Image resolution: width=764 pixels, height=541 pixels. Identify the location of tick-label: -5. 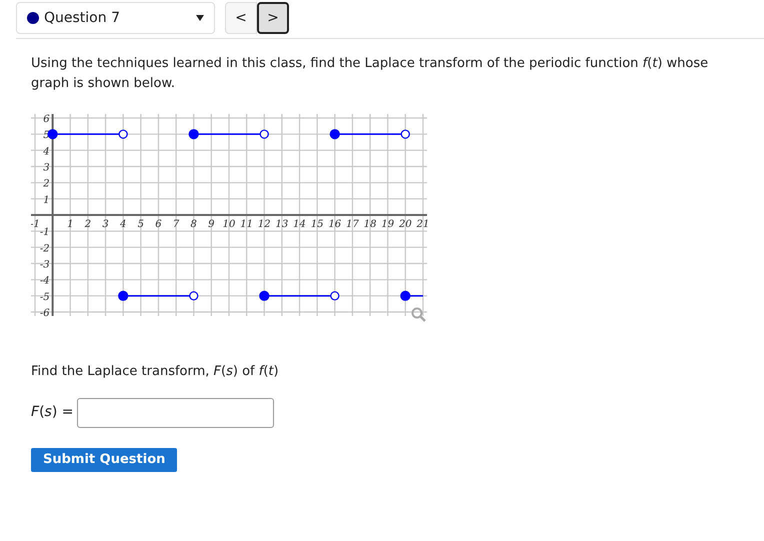
(45, 297).